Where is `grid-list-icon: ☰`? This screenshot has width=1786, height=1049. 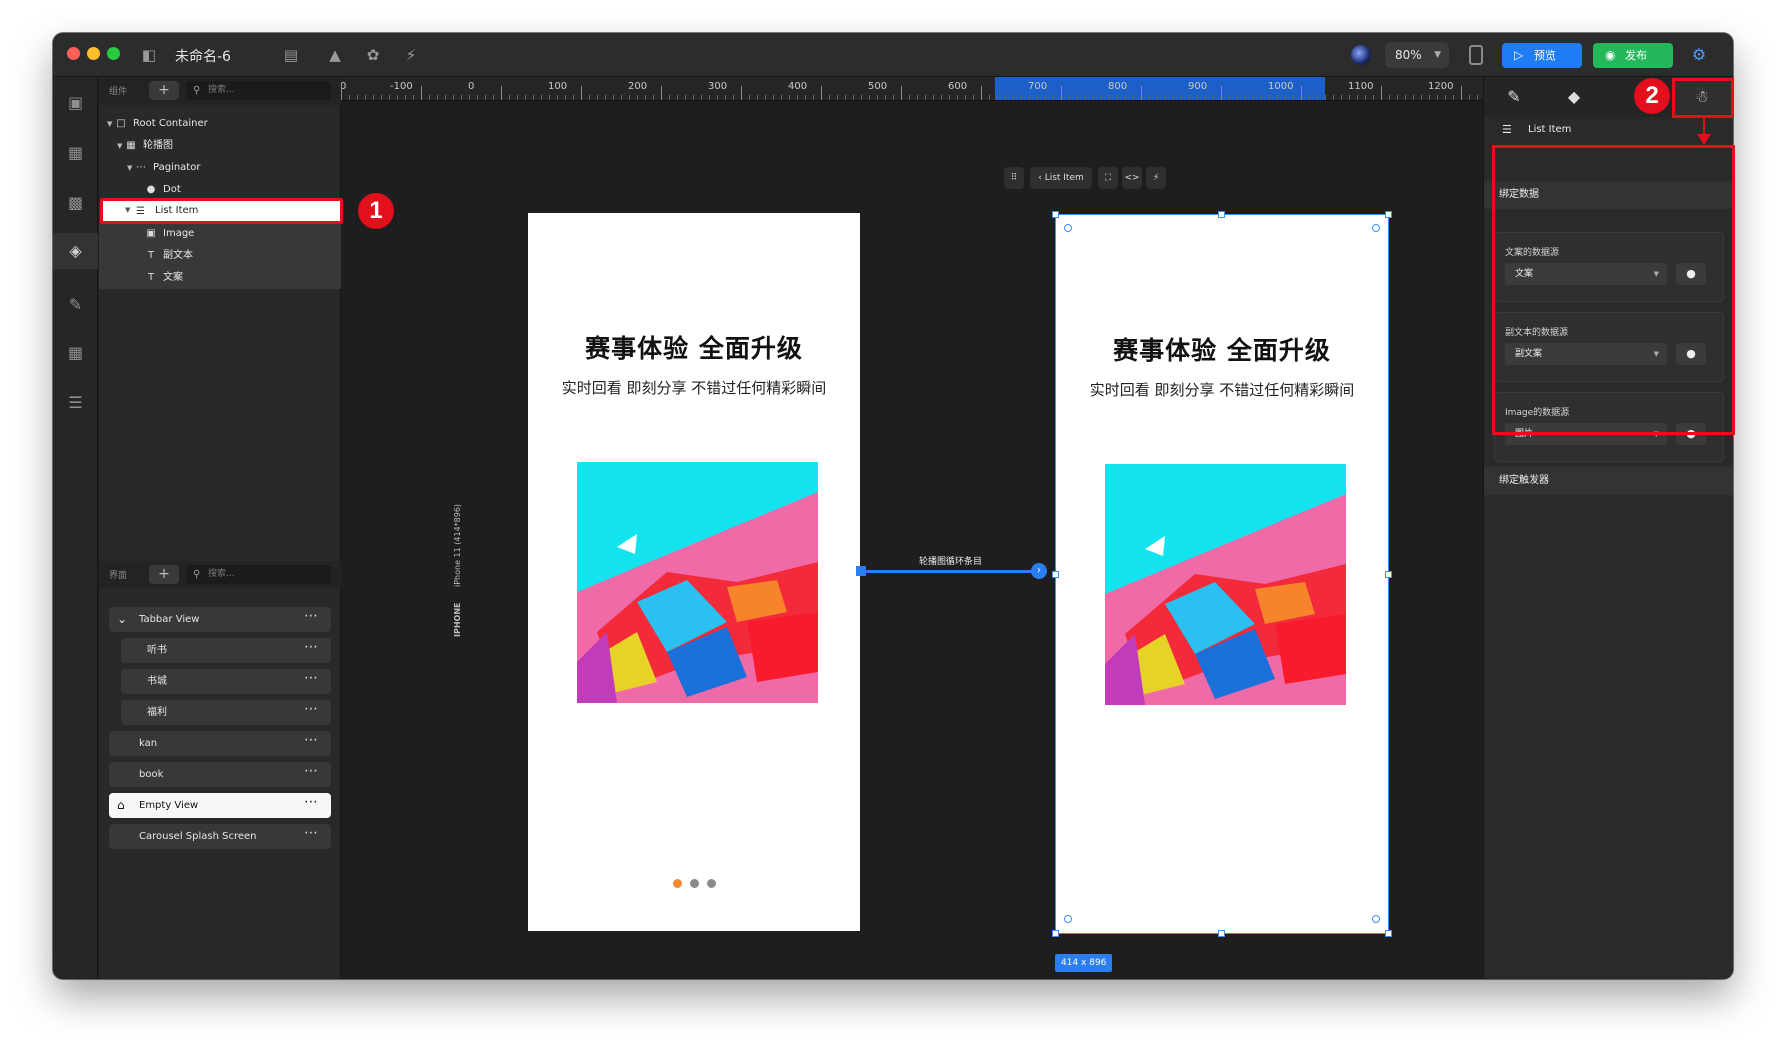
grid-list-icon: ☰ is located at coordinates (75, 403).